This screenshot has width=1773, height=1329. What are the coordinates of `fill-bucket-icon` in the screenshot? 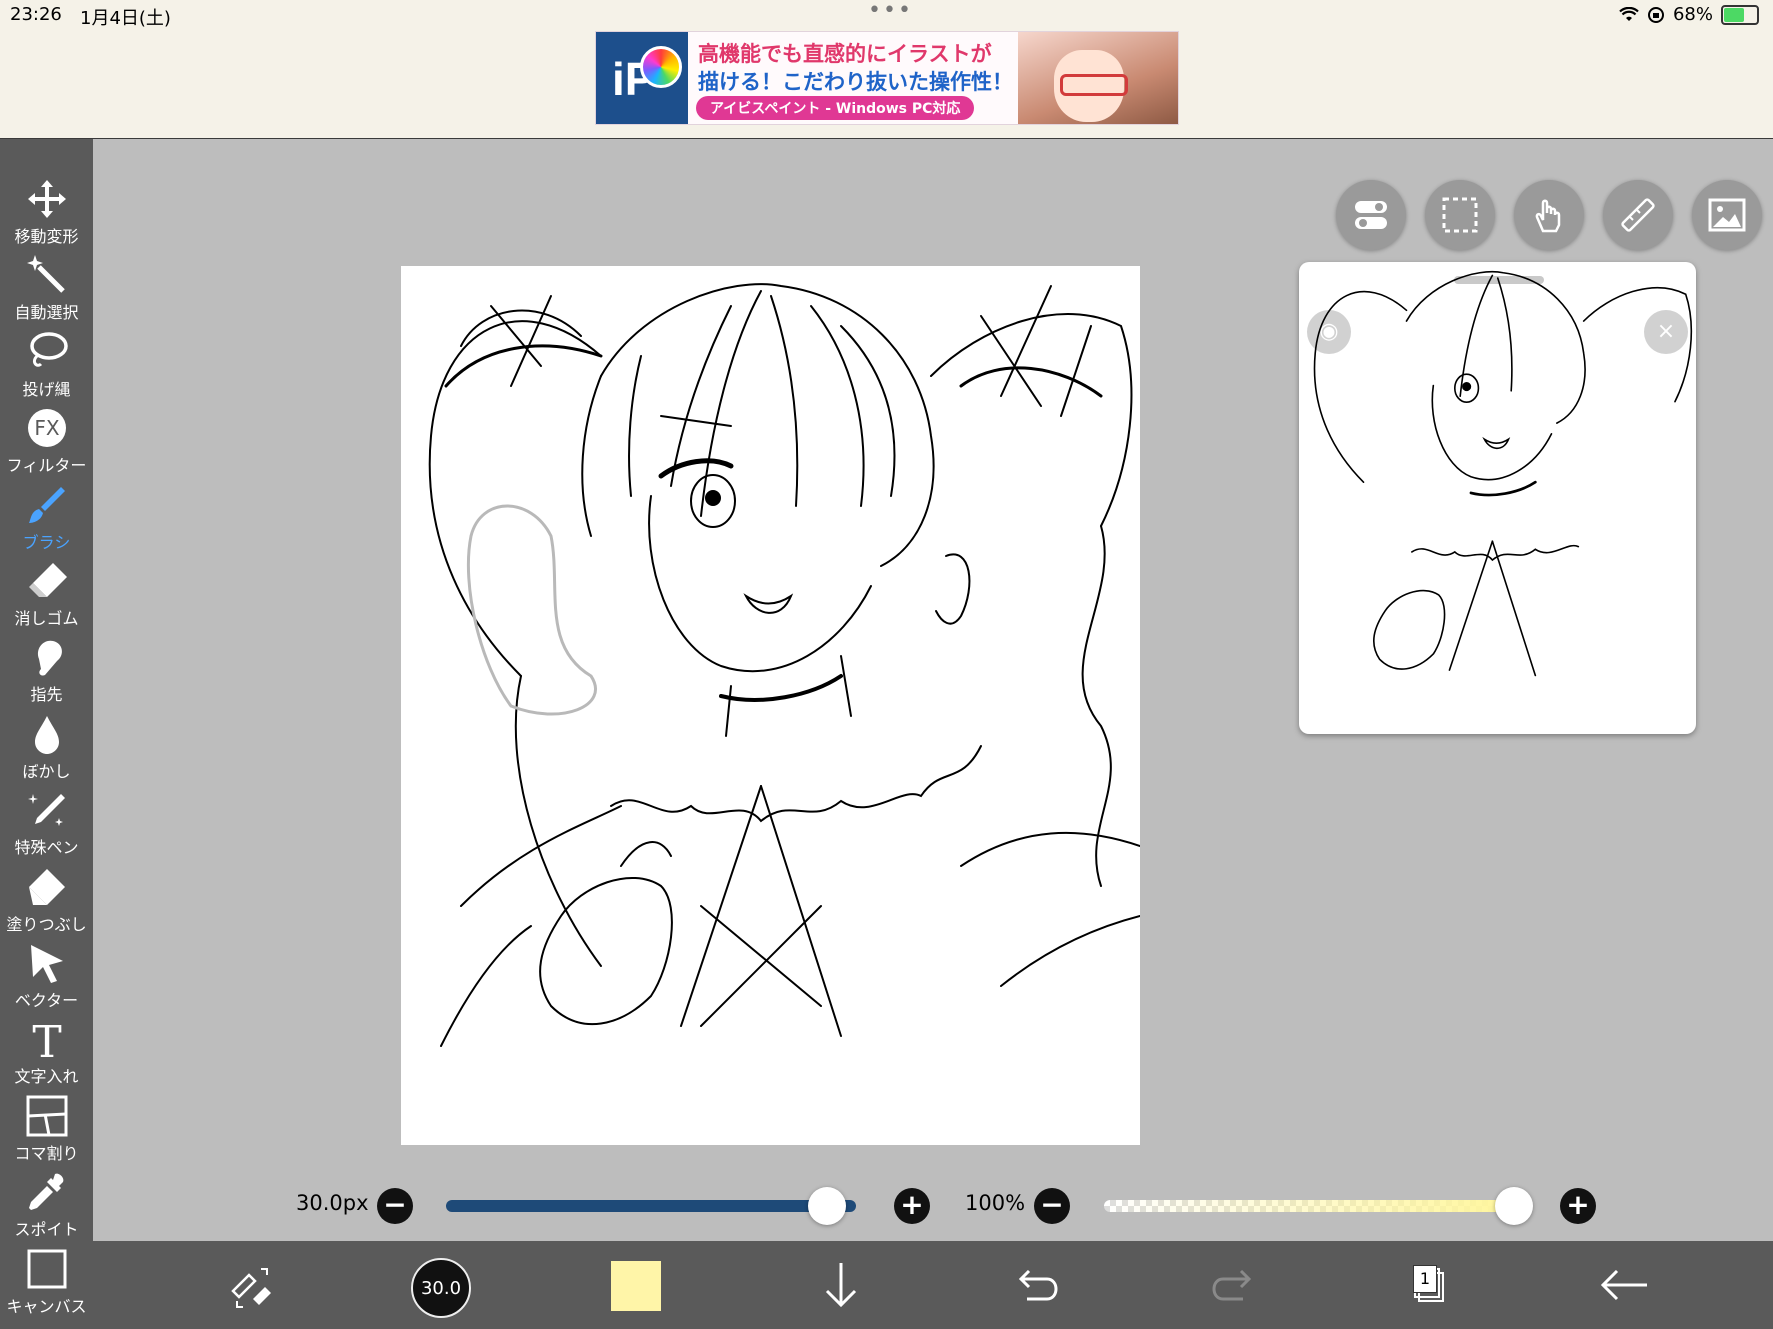 It's located at (46, 887).